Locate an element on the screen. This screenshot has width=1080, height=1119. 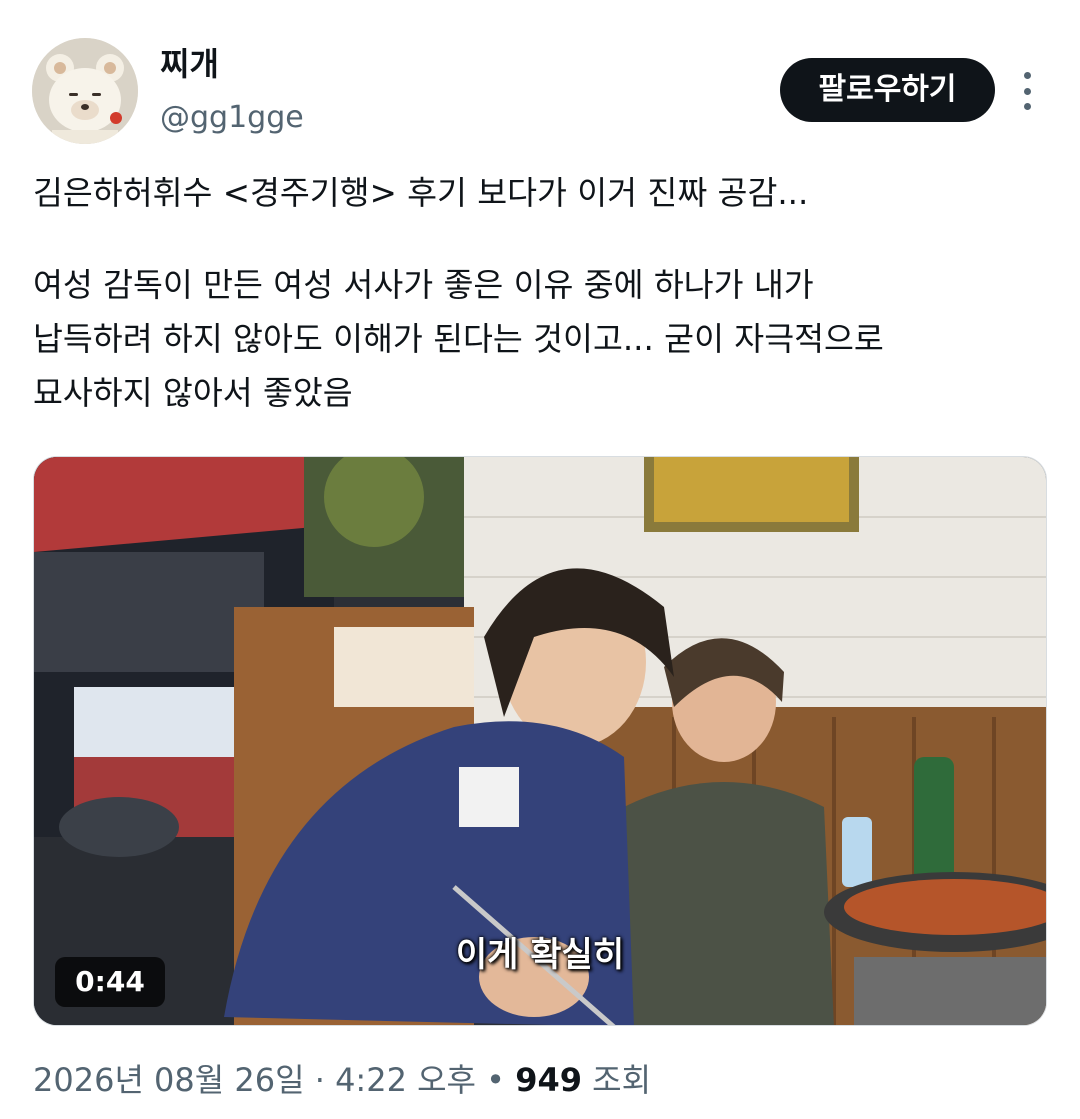
tweet-meta: 2026년 08월 26일 · 4:22 오후 • 949 조회 is located at coordinates (342, 1080).